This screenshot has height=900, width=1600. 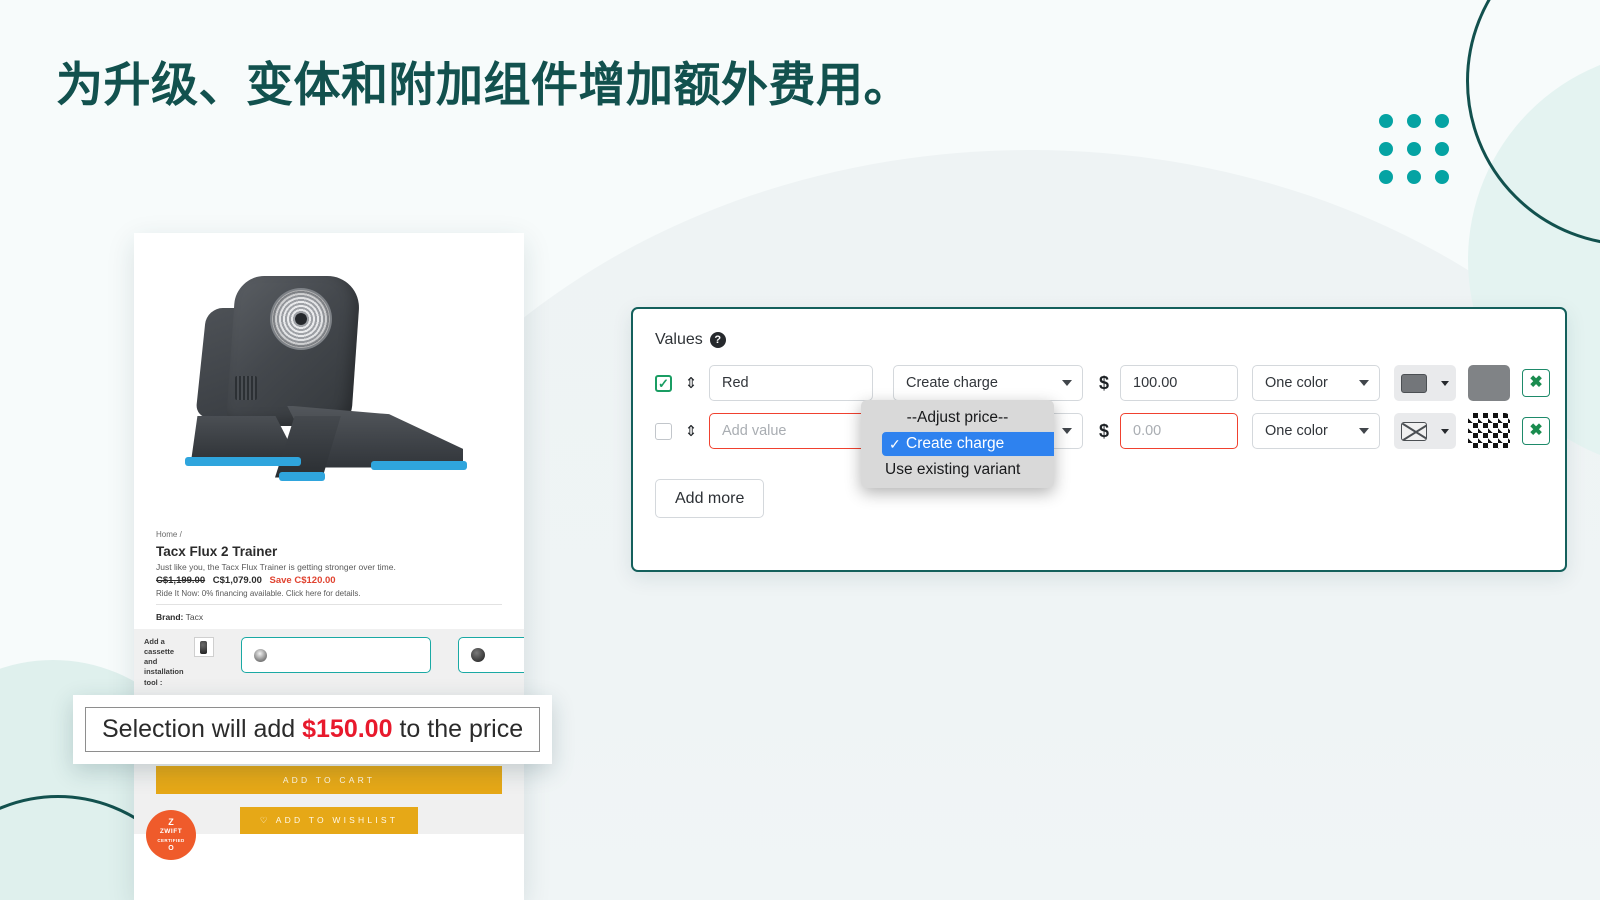 What do you see at coordinates (171, 821) in the screenshot?
I see `badge-line-1: Z` at bounding box center [171, 821].